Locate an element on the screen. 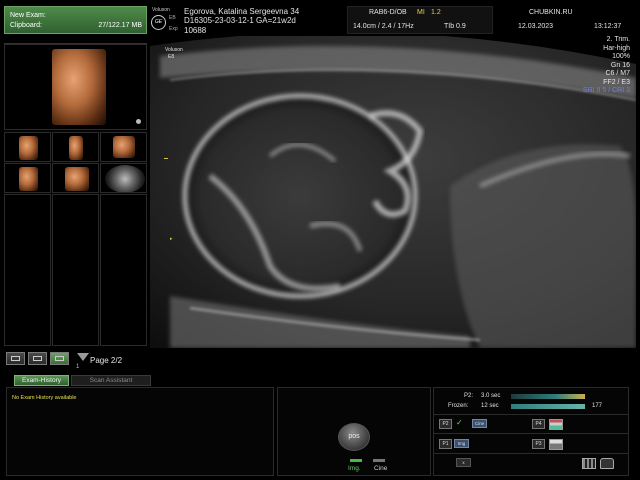 This screenshot has height=480, width=640. layout-1x1-button is located at coordinates (15, 358).